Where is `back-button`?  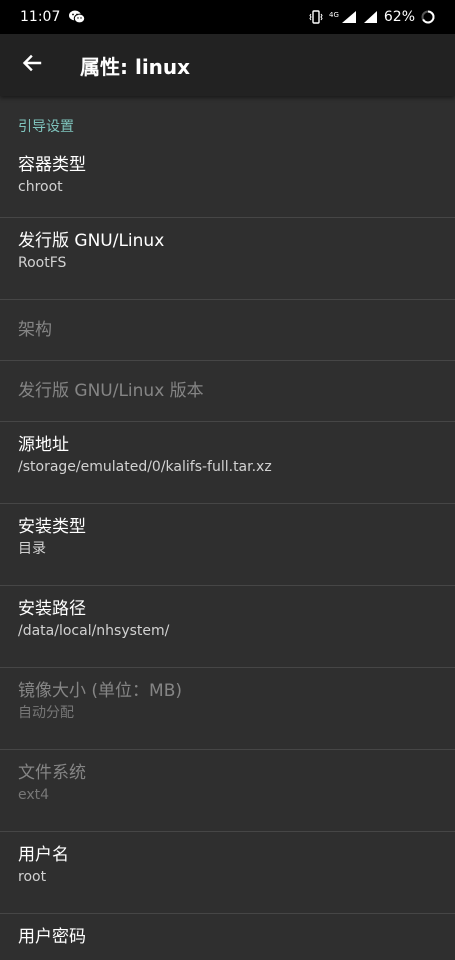
back-button is located at coordinates (32, 65).